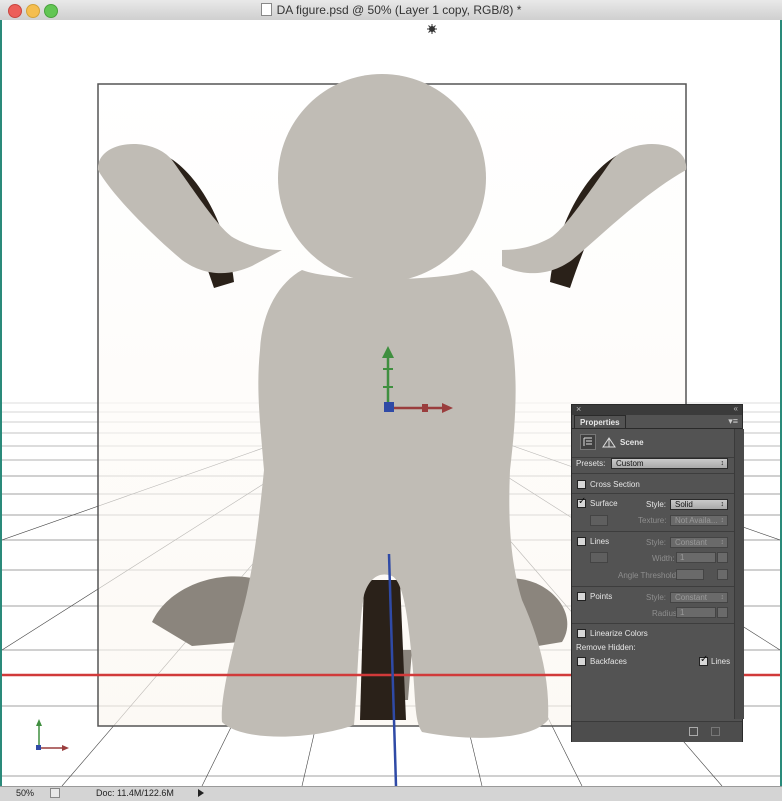 This screenshot has height=801, width=782. What do you see at coordinates (201, 793) in the screenshot?
I see `status-menu-arrow-icon` at bounding box center [201, 793].